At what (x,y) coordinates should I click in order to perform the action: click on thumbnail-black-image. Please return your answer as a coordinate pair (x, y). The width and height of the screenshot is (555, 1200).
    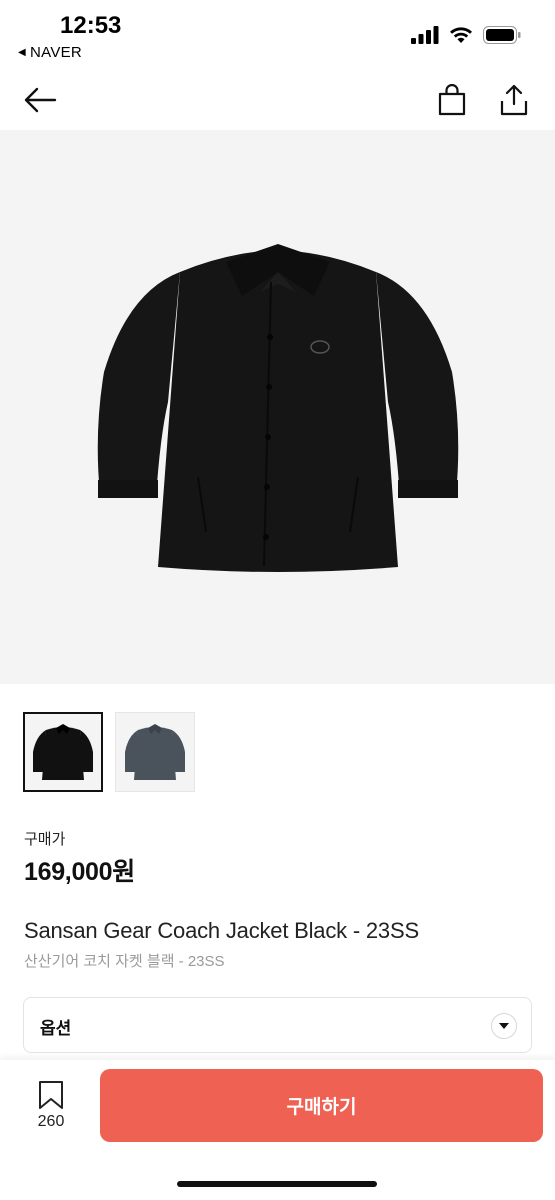
    Looking at the image, I should click on (63, 752).